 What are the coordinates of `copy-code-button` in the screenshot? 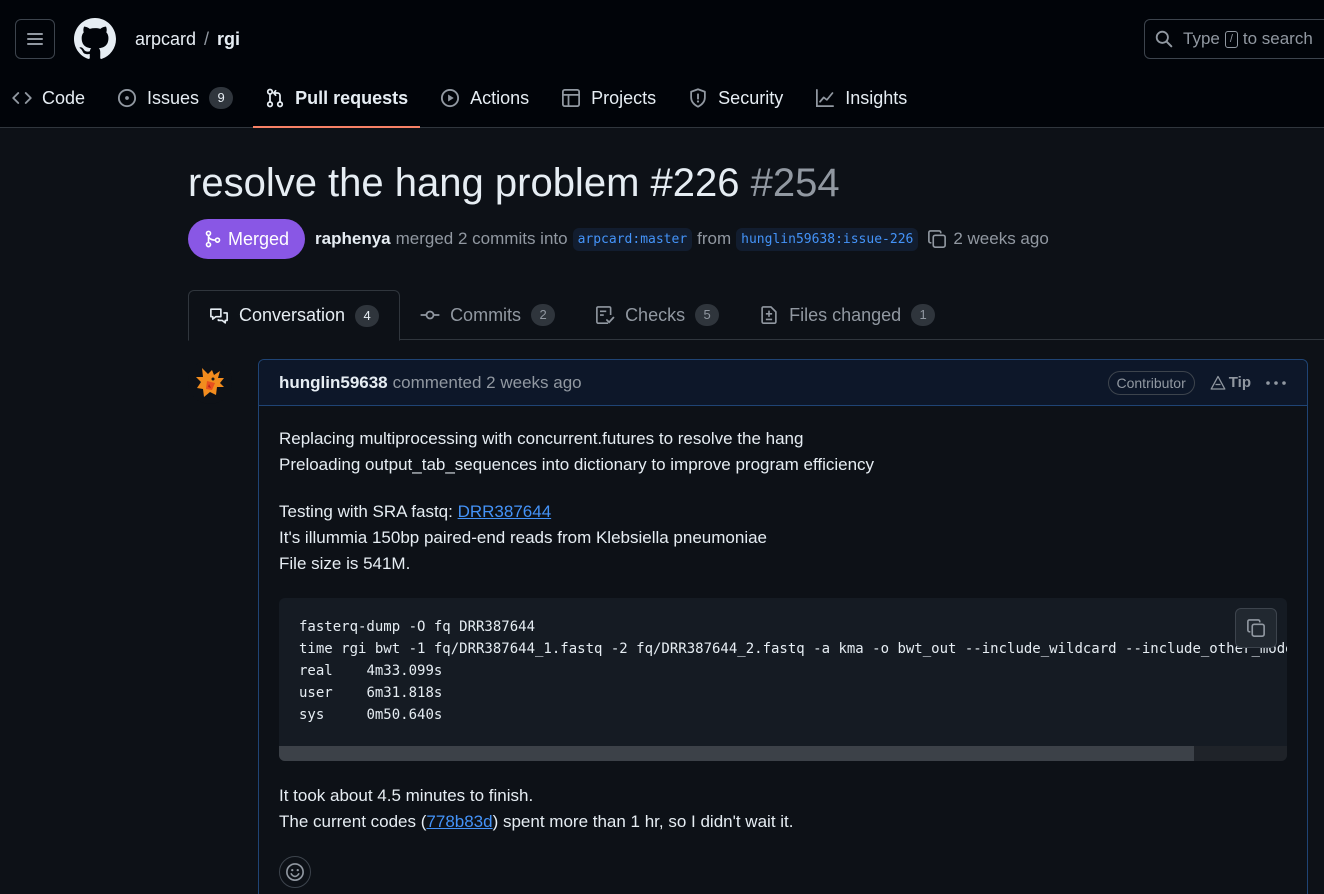 It's located at (1256, 628).